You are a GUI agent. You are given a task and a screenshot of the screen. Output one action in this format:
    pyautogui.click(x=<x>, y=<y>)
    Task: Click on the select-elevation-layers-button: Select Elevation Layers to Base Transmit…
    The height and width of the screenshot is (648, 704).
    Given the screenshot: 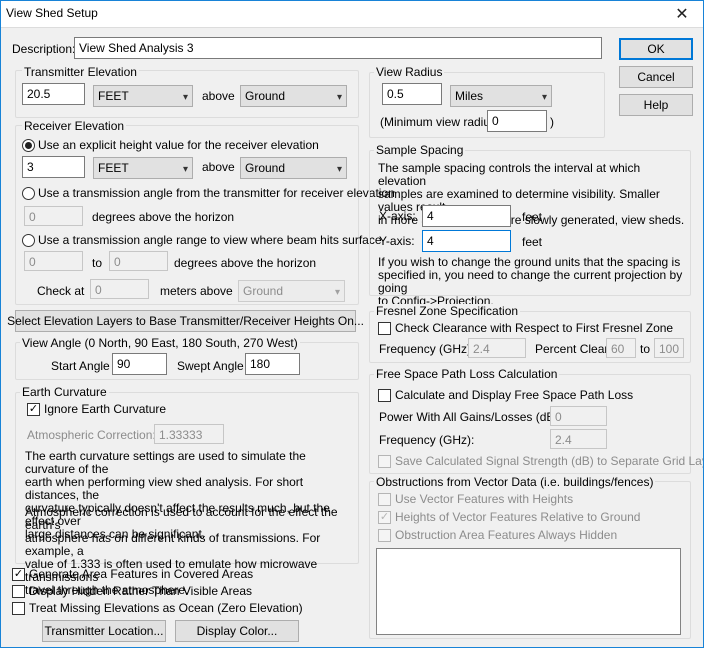 What is the action you would take?
    pyautogui.click(x=185, y=321)
    